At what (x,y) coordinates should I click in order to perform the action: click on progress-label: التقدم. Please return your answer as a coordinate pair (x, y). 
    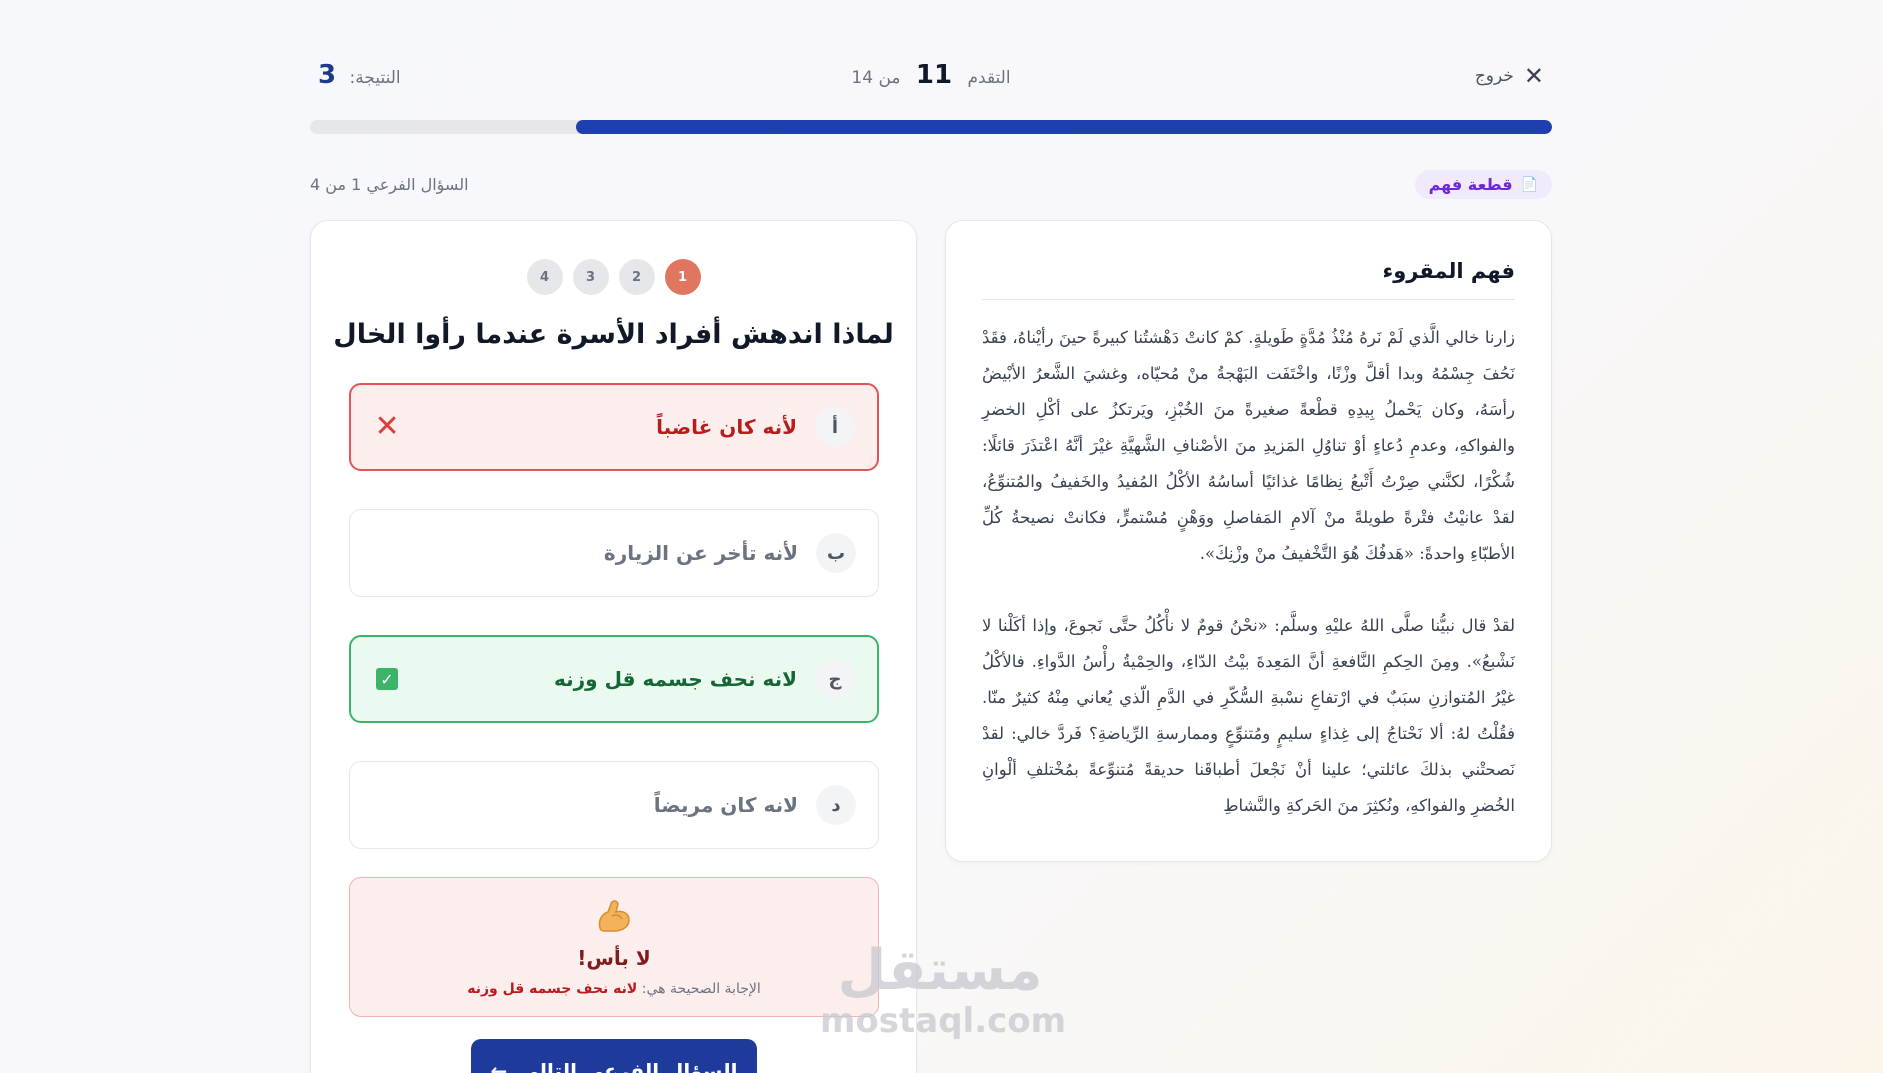
    Looking at the image, I should click on (989, 78).